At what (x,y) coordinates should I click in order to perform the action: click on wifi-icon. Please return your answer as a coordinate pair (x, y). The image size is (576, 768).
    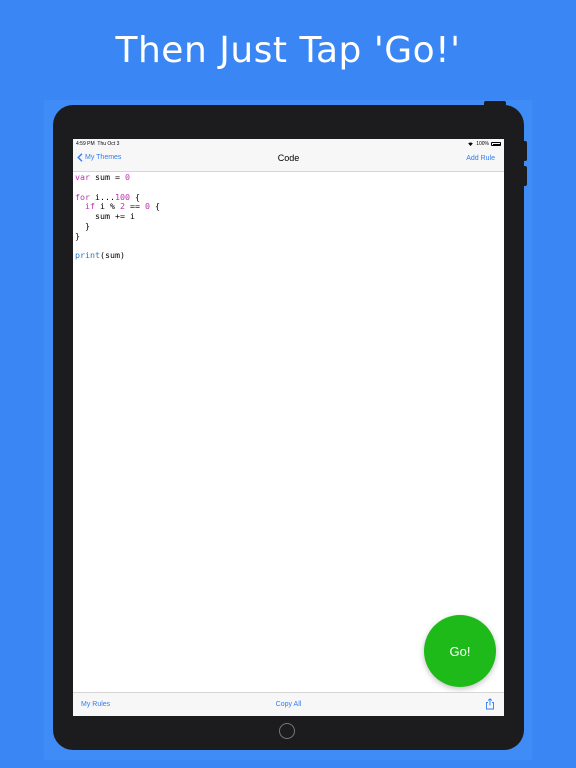
    Looking at the image, I should click on (470, 144).